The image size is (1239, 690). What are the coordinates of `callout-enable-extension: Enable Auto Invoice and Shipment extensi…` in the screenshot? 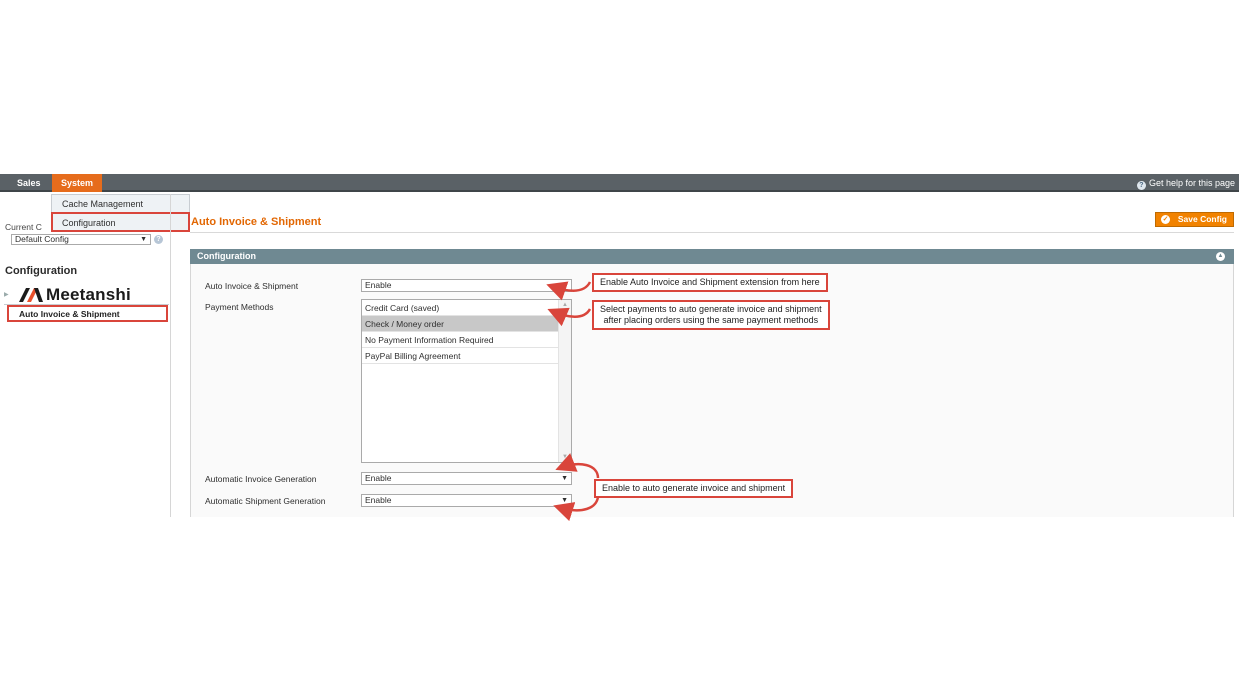 It's located at (710, 282).